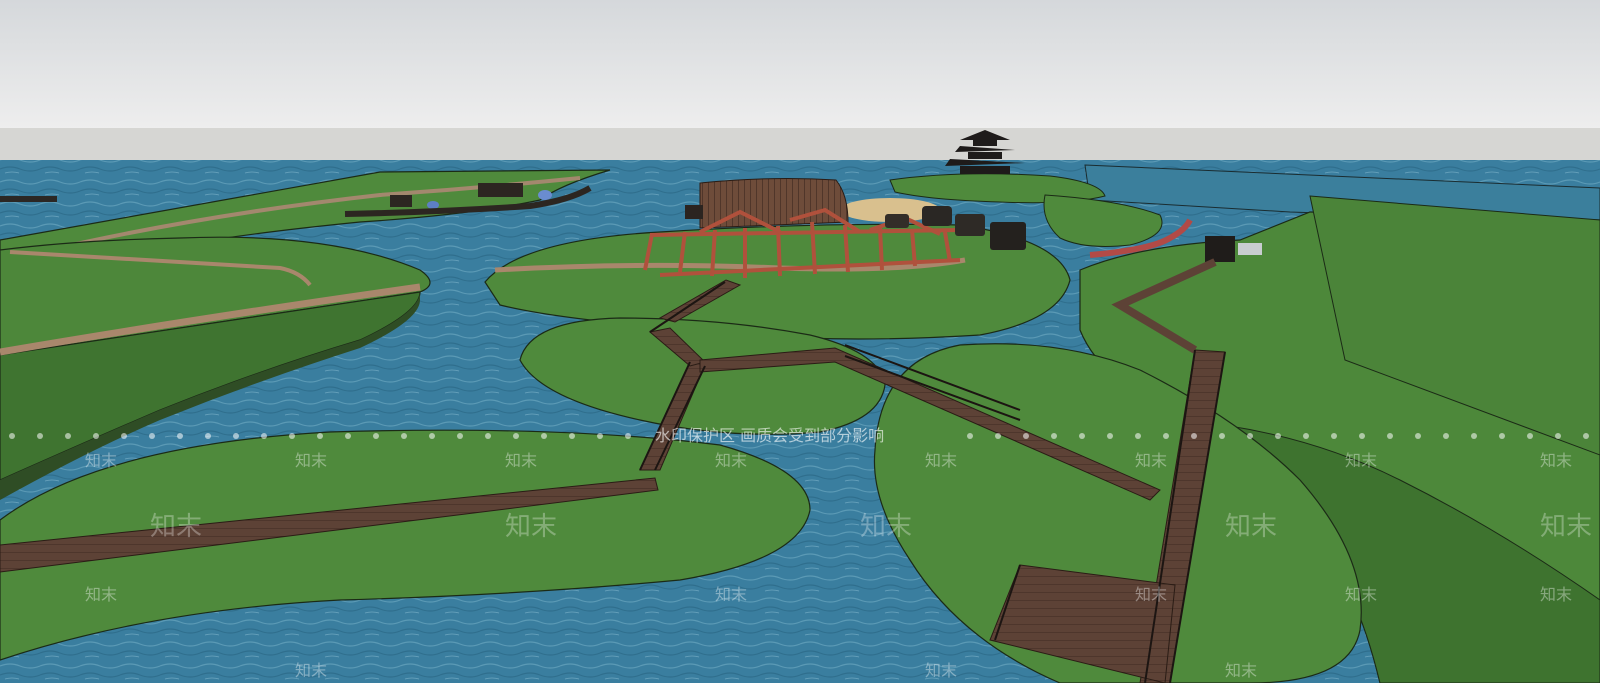  What do you see at coordinates (1250, 249) in the screenshot?
I see `right-gate-sign` at bounding box center [1250, 249].